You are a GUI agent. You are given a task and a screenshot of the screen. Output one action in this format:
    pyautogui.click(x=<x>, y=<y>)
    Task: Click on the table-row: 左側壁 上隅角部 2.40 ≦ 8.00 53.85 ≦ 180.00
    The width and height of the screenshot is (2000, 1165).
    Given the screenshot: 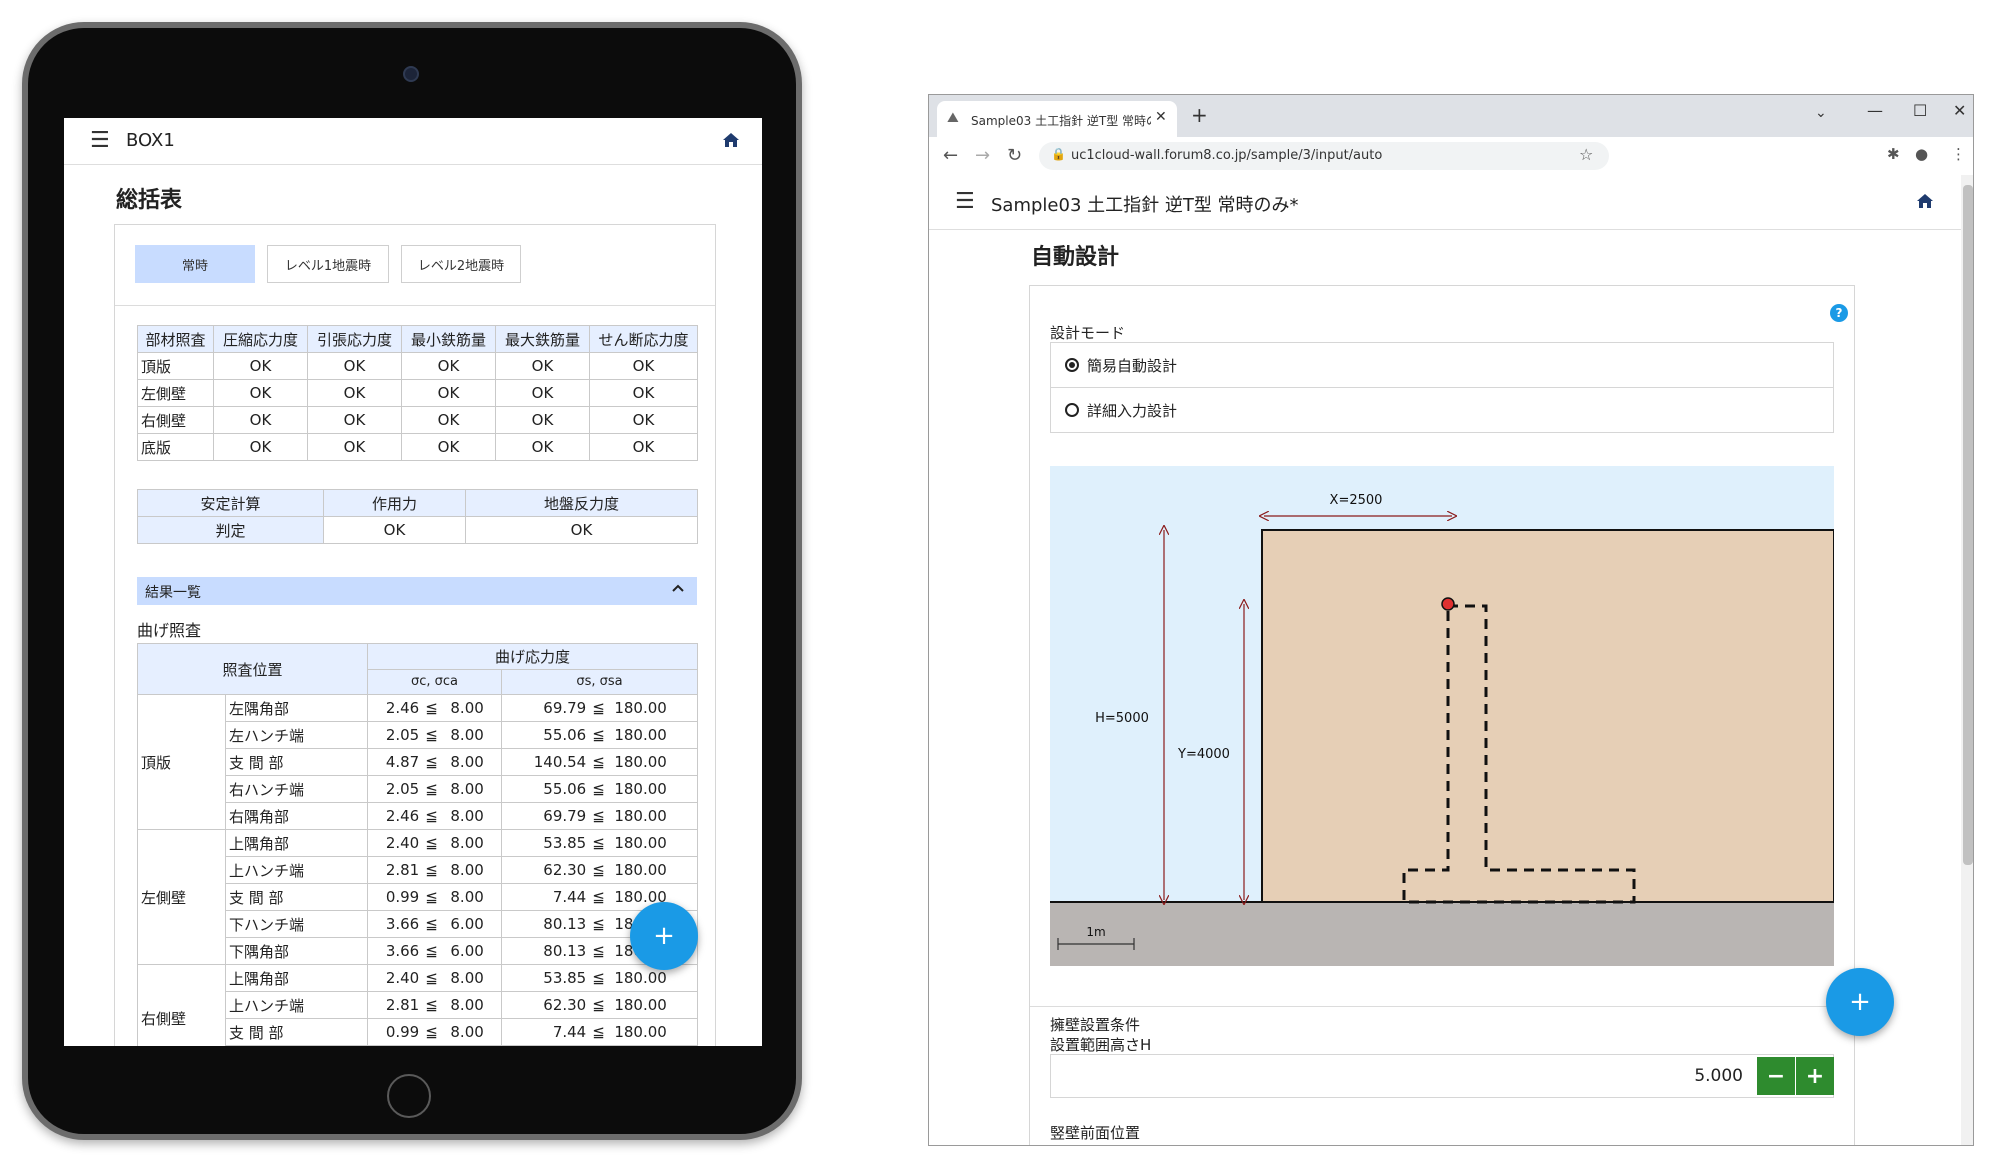 What is the action you would take?
    pyautogui.click(x=418, y=897)
    